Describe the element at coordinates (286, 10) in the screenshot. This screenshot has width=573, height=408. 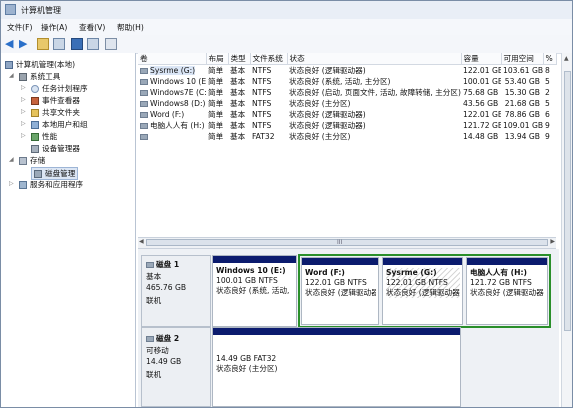
I see `title-bar: 计算机管理` at that location.